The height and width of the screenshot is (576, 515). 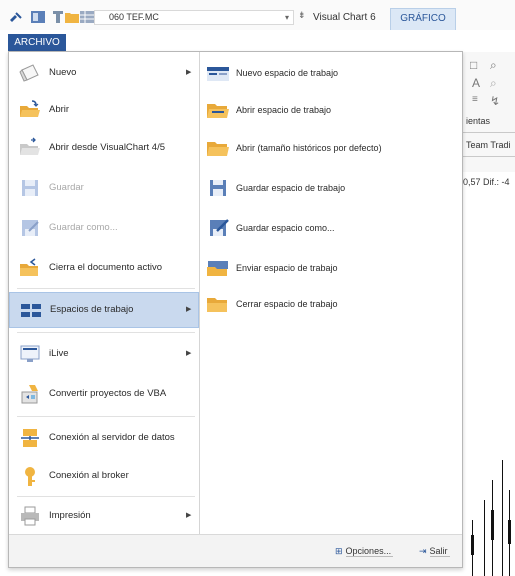 What do you see at coordinates (30, 108) in the screenshot?
I see `open-folder-icon` at bounding box center [30, 108].